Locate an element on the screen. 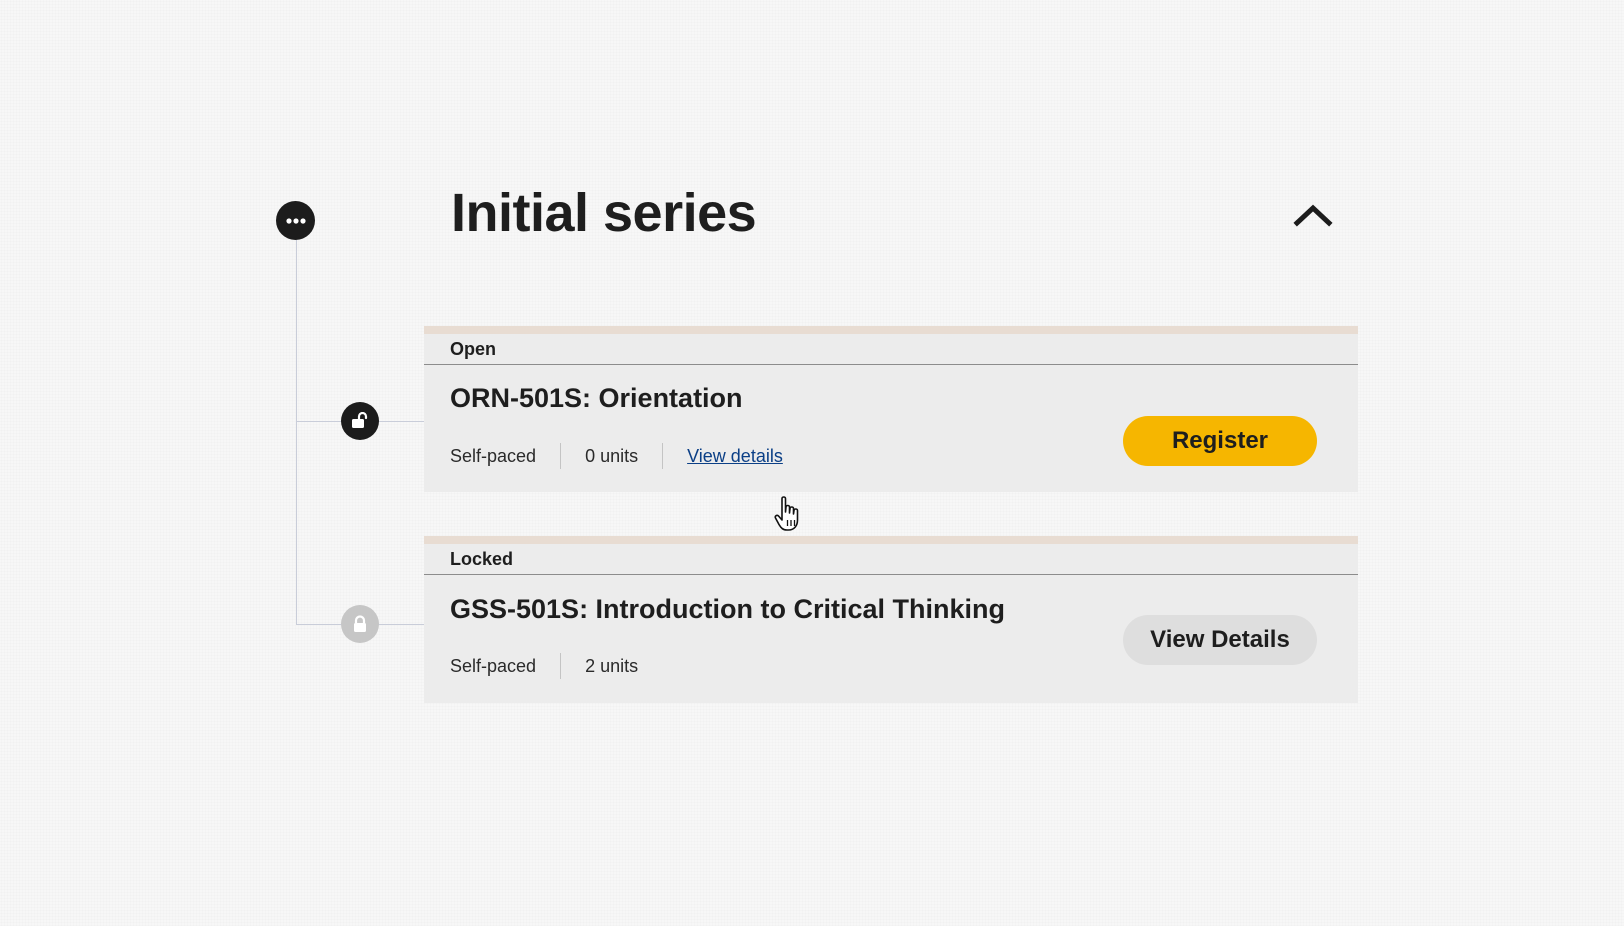 The image size is (1624, 926). hand-pointer-cursor is located at coordinates (790, 514).